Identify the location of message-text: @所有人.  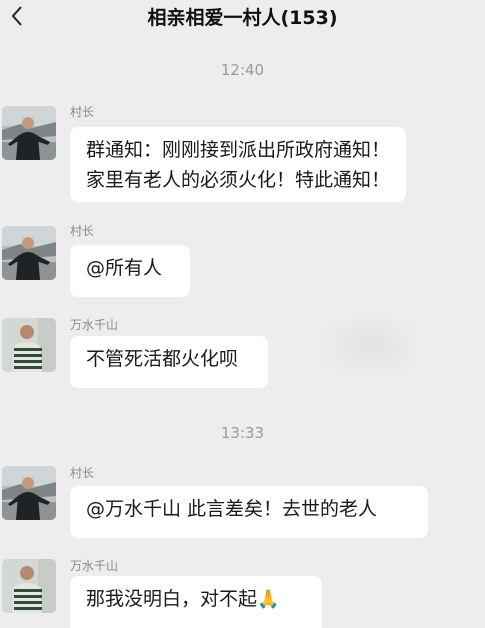
(124, 268).